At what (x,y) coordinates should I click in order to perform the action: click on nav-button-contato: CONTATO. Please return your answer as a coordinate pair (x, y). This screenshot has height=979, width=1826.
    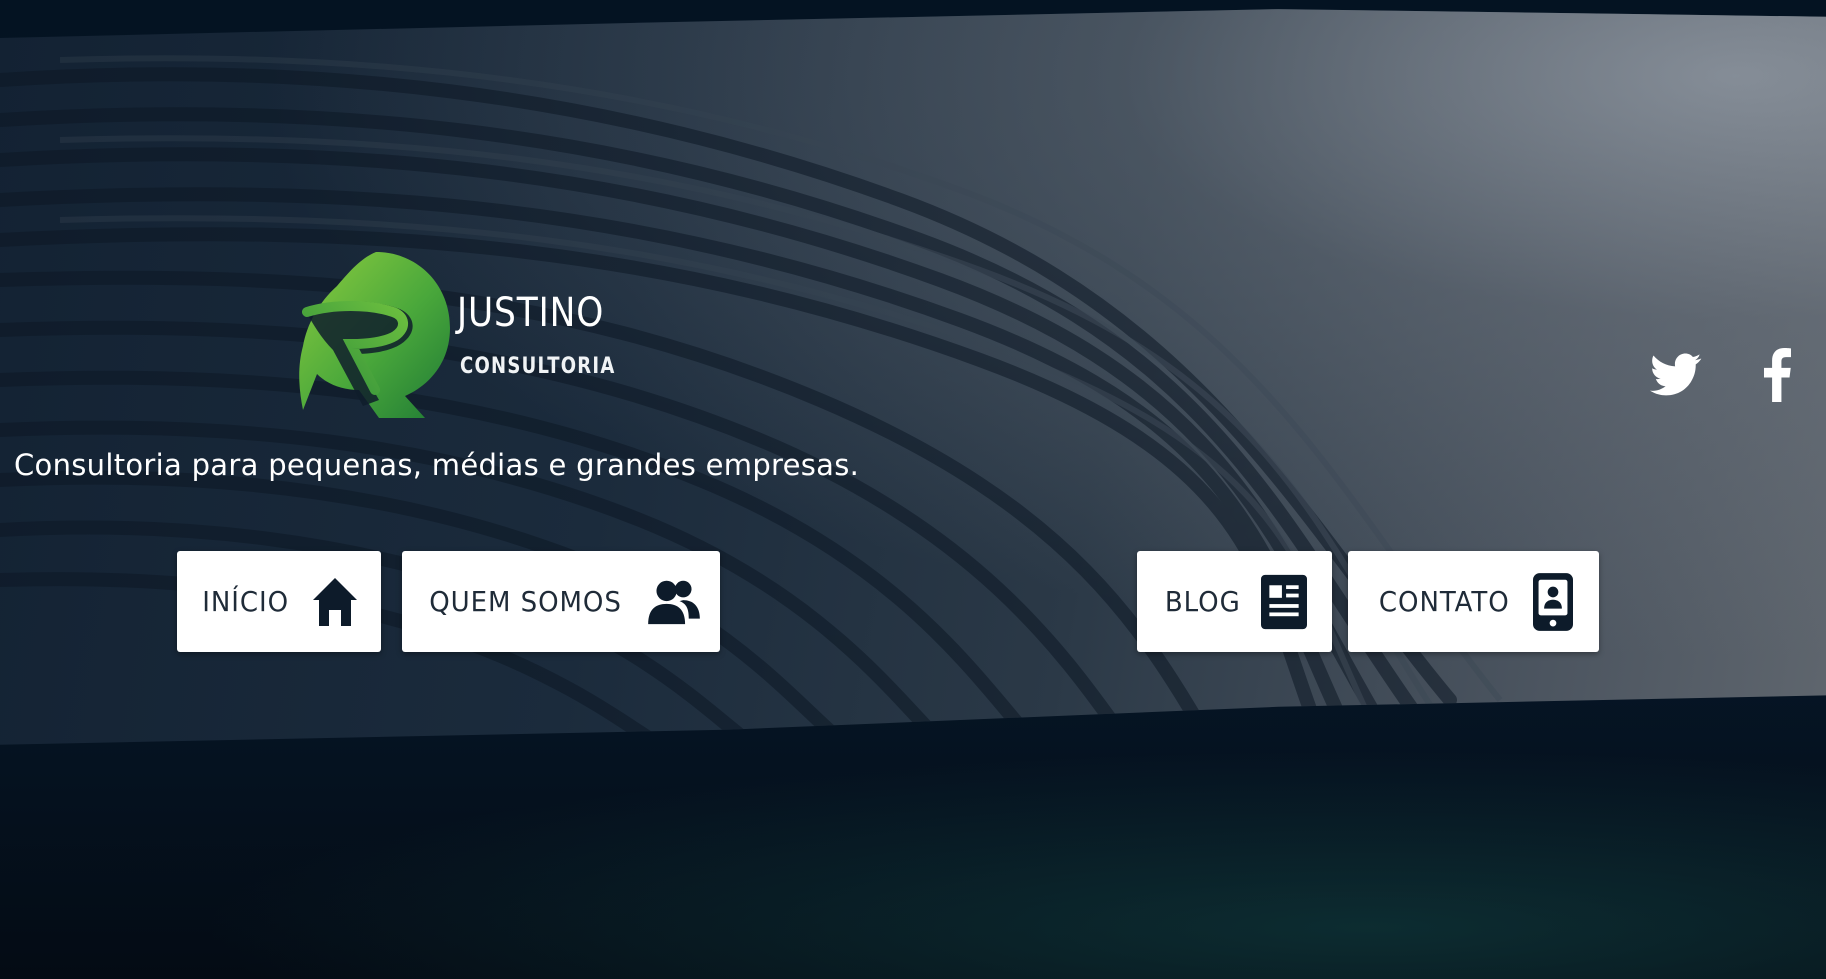
    Looking at the image, I should click on (1473, 601).